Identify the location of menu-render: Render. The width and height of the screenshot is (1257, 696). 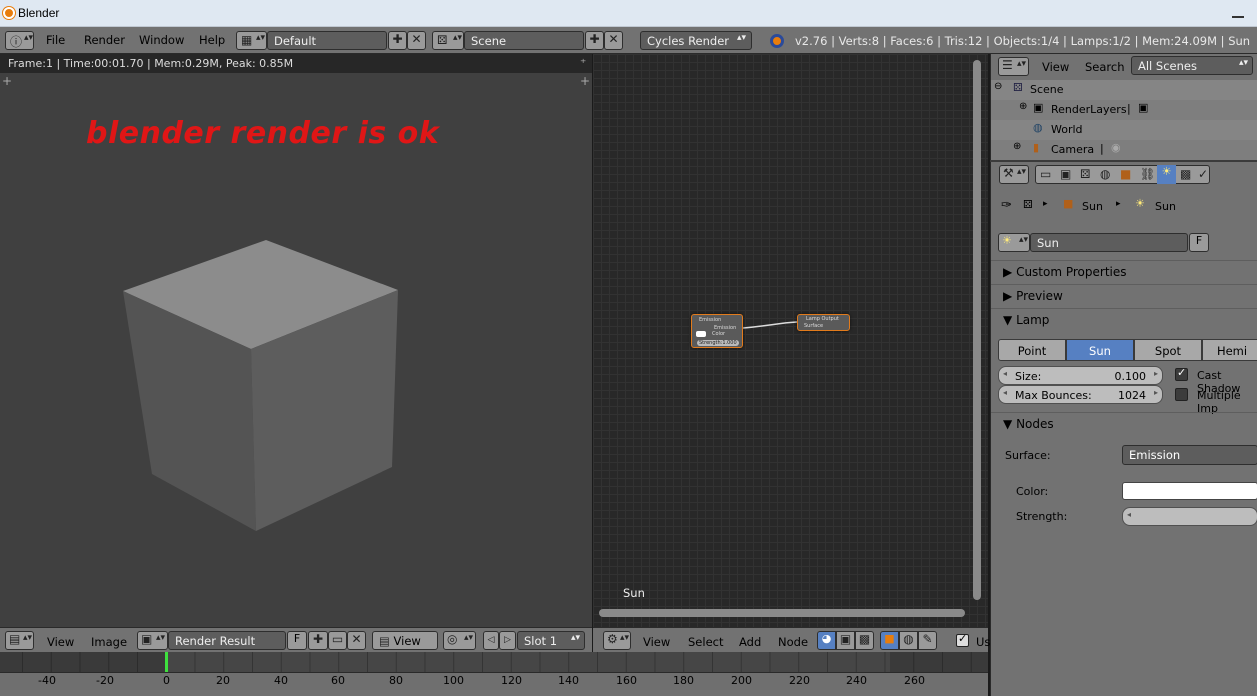
(104, 40).